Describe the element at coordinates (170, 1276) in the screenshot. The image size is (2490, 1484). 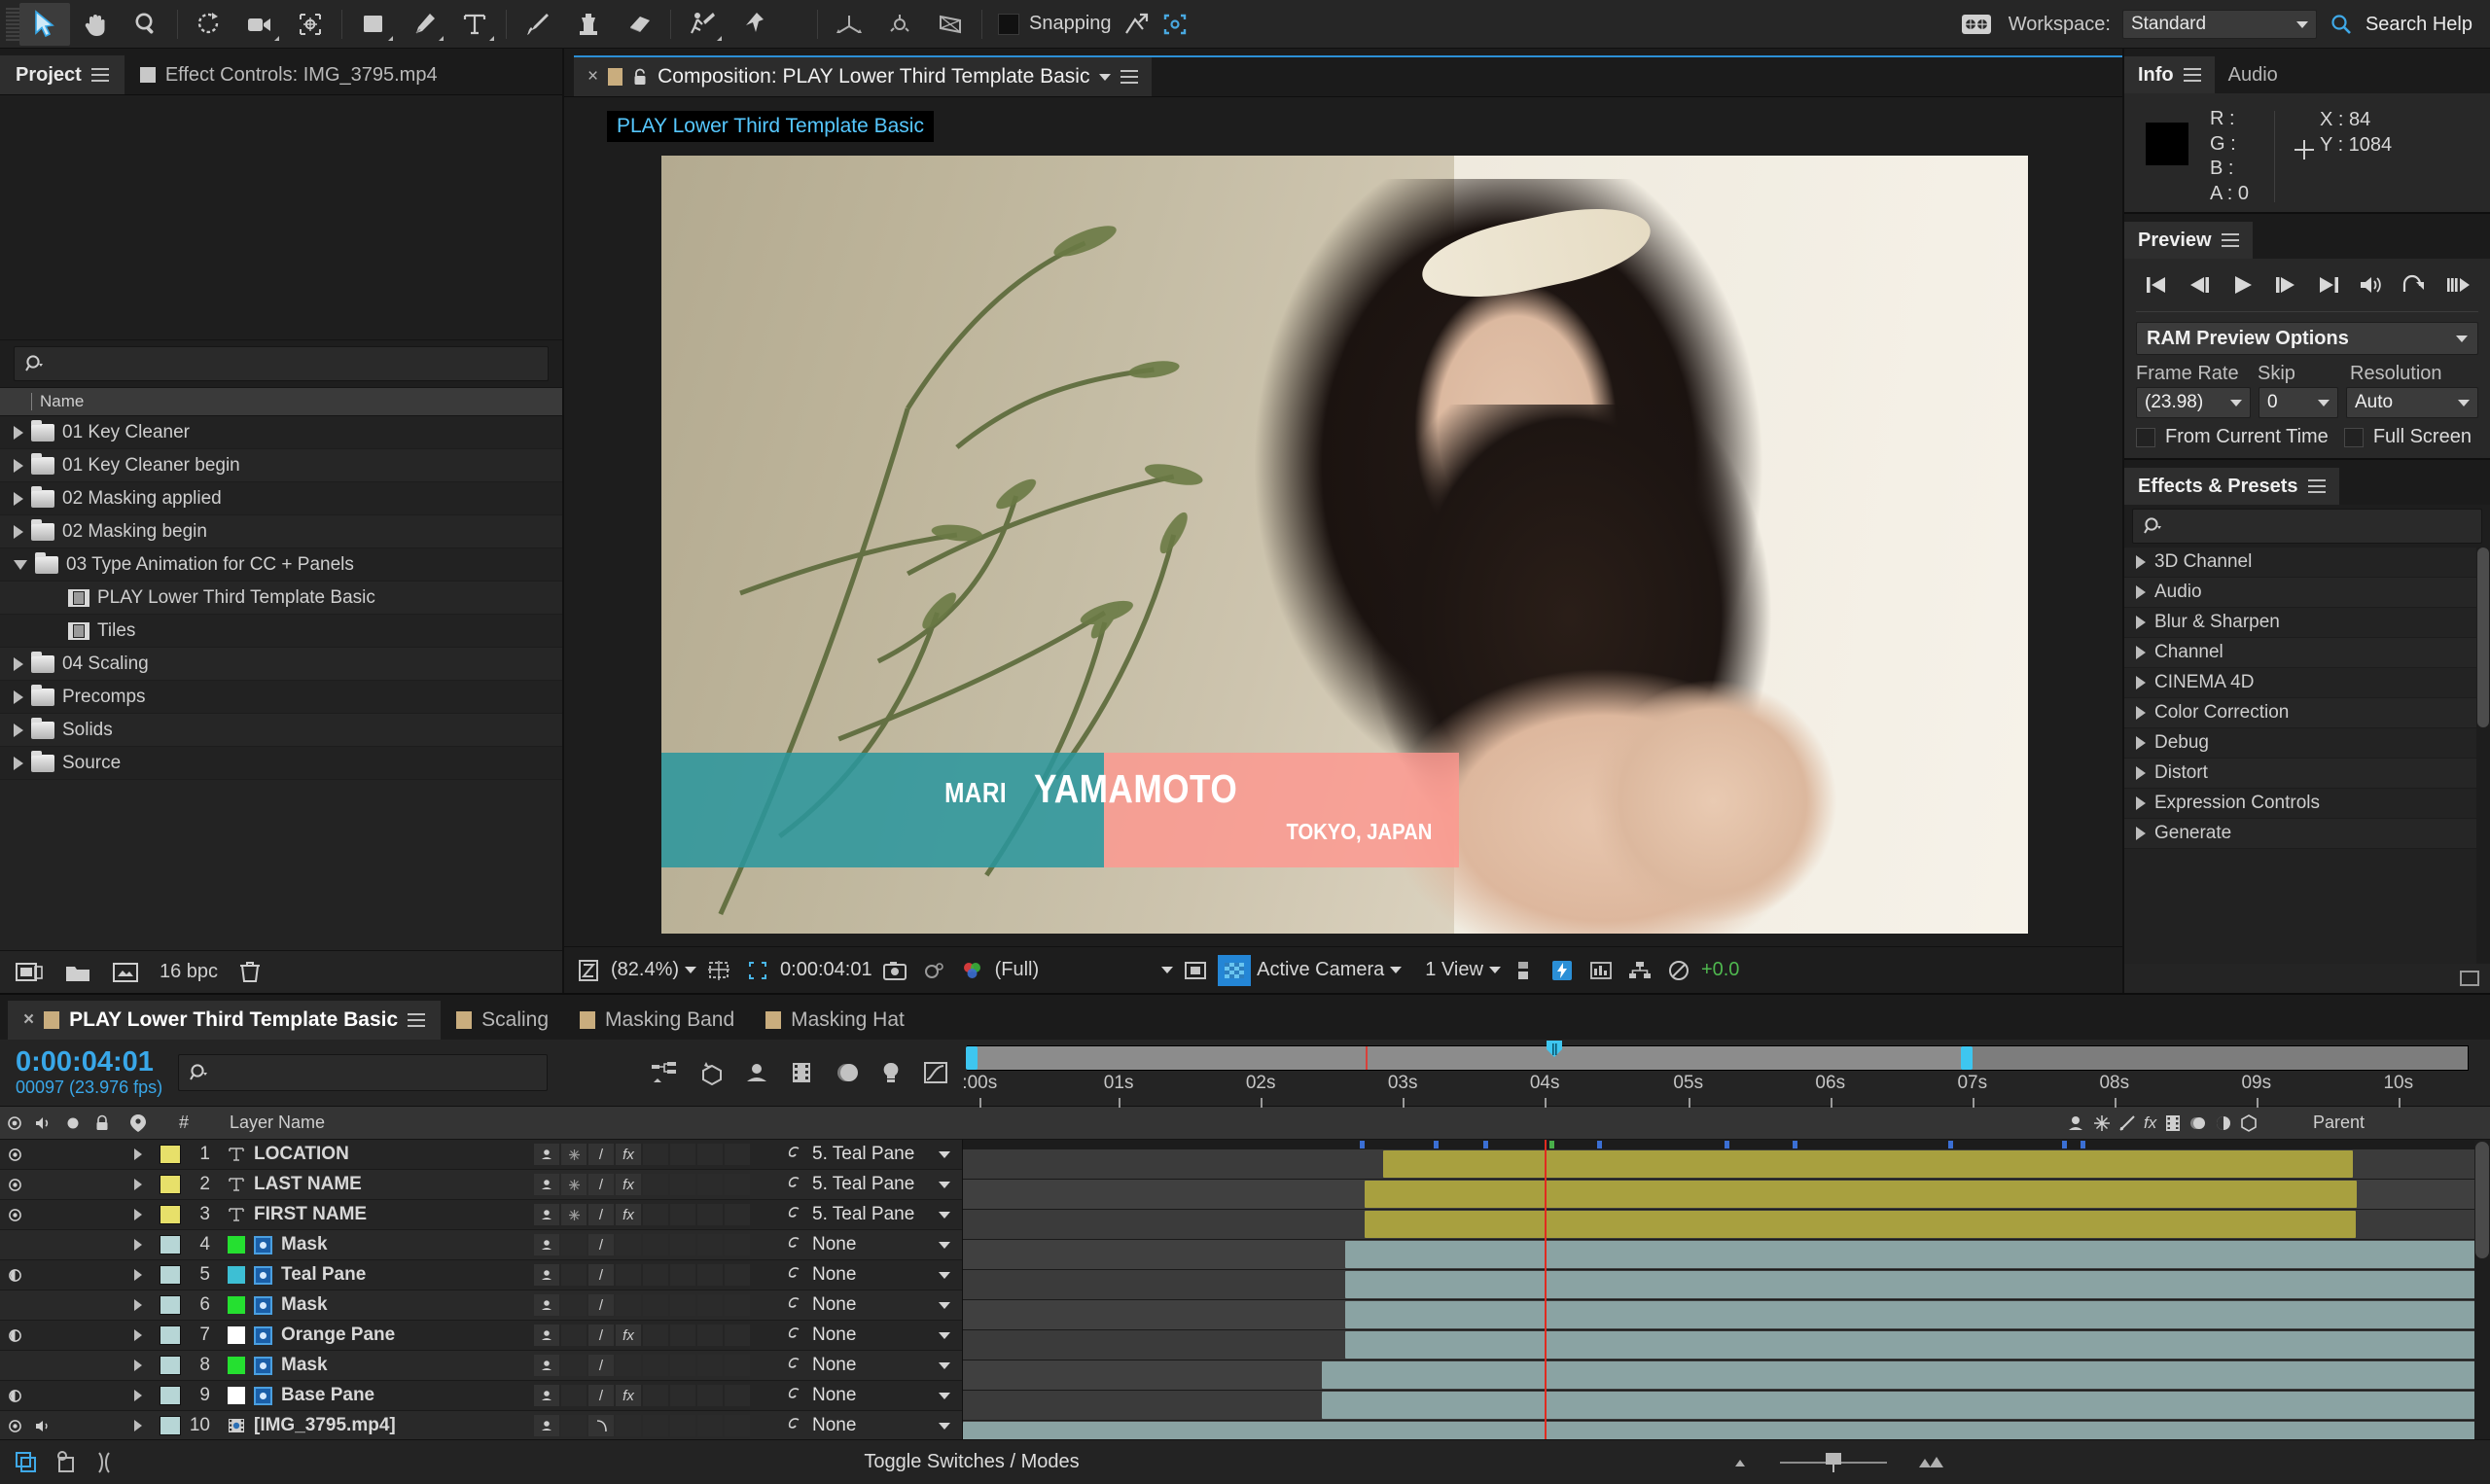
I see `layer-label-color` at that location.